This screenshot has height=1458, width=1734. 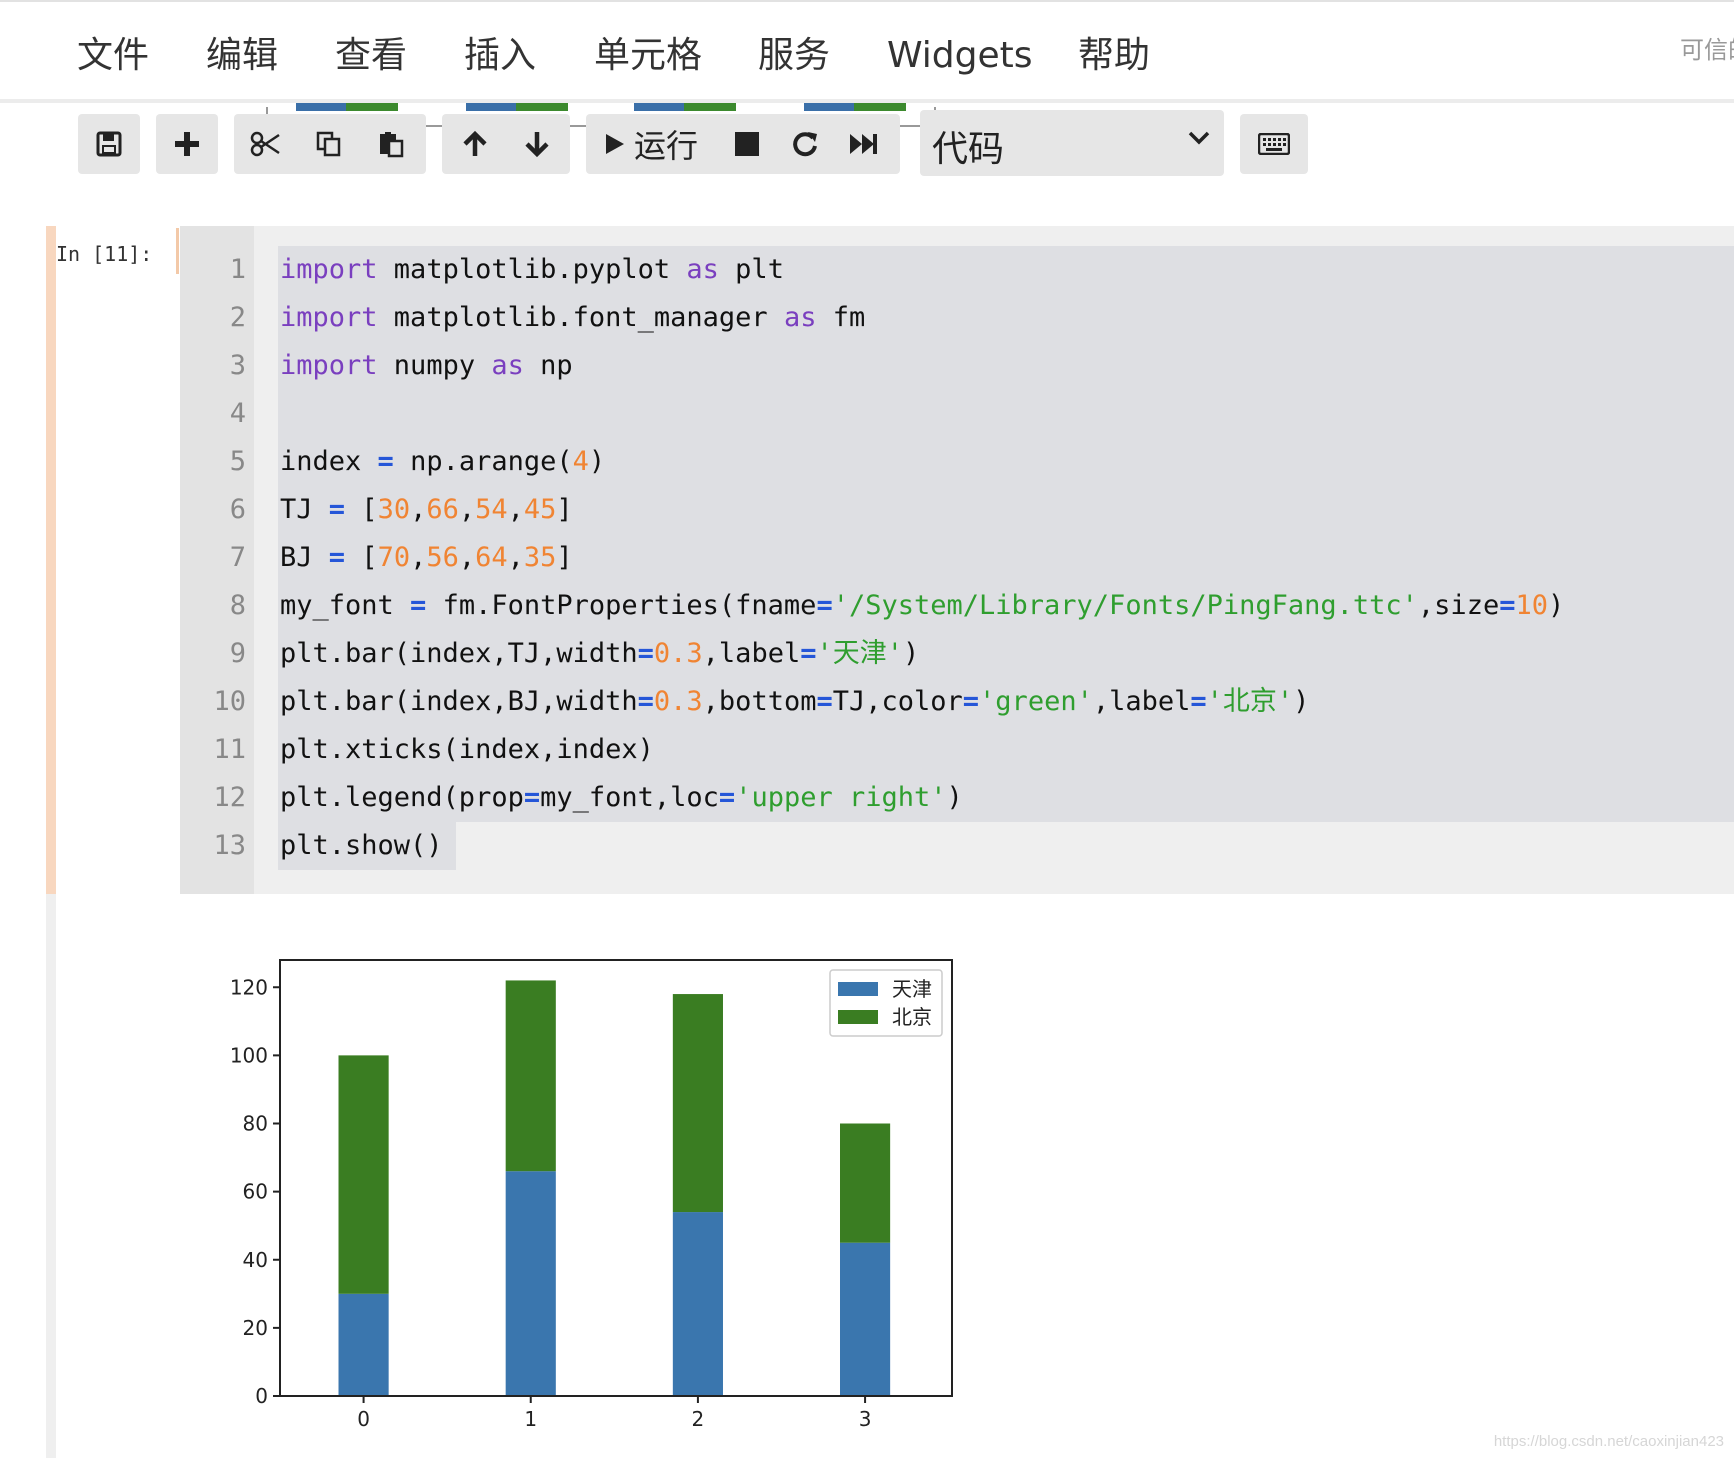 I want to click on code-line: index = np.arange(4), so click(x=442, y=462).